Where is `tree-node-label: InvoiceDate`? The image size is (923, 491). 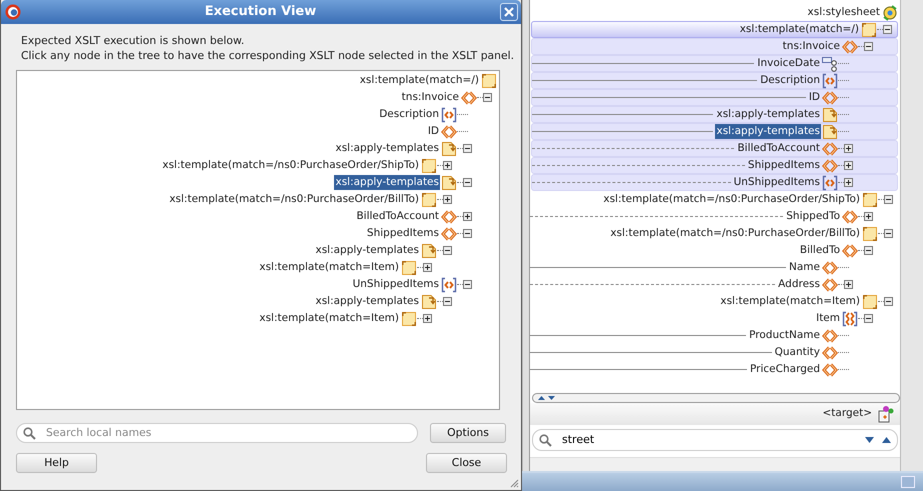
tree-node-label: InvoiceDate is located at coordinates (788, 63).